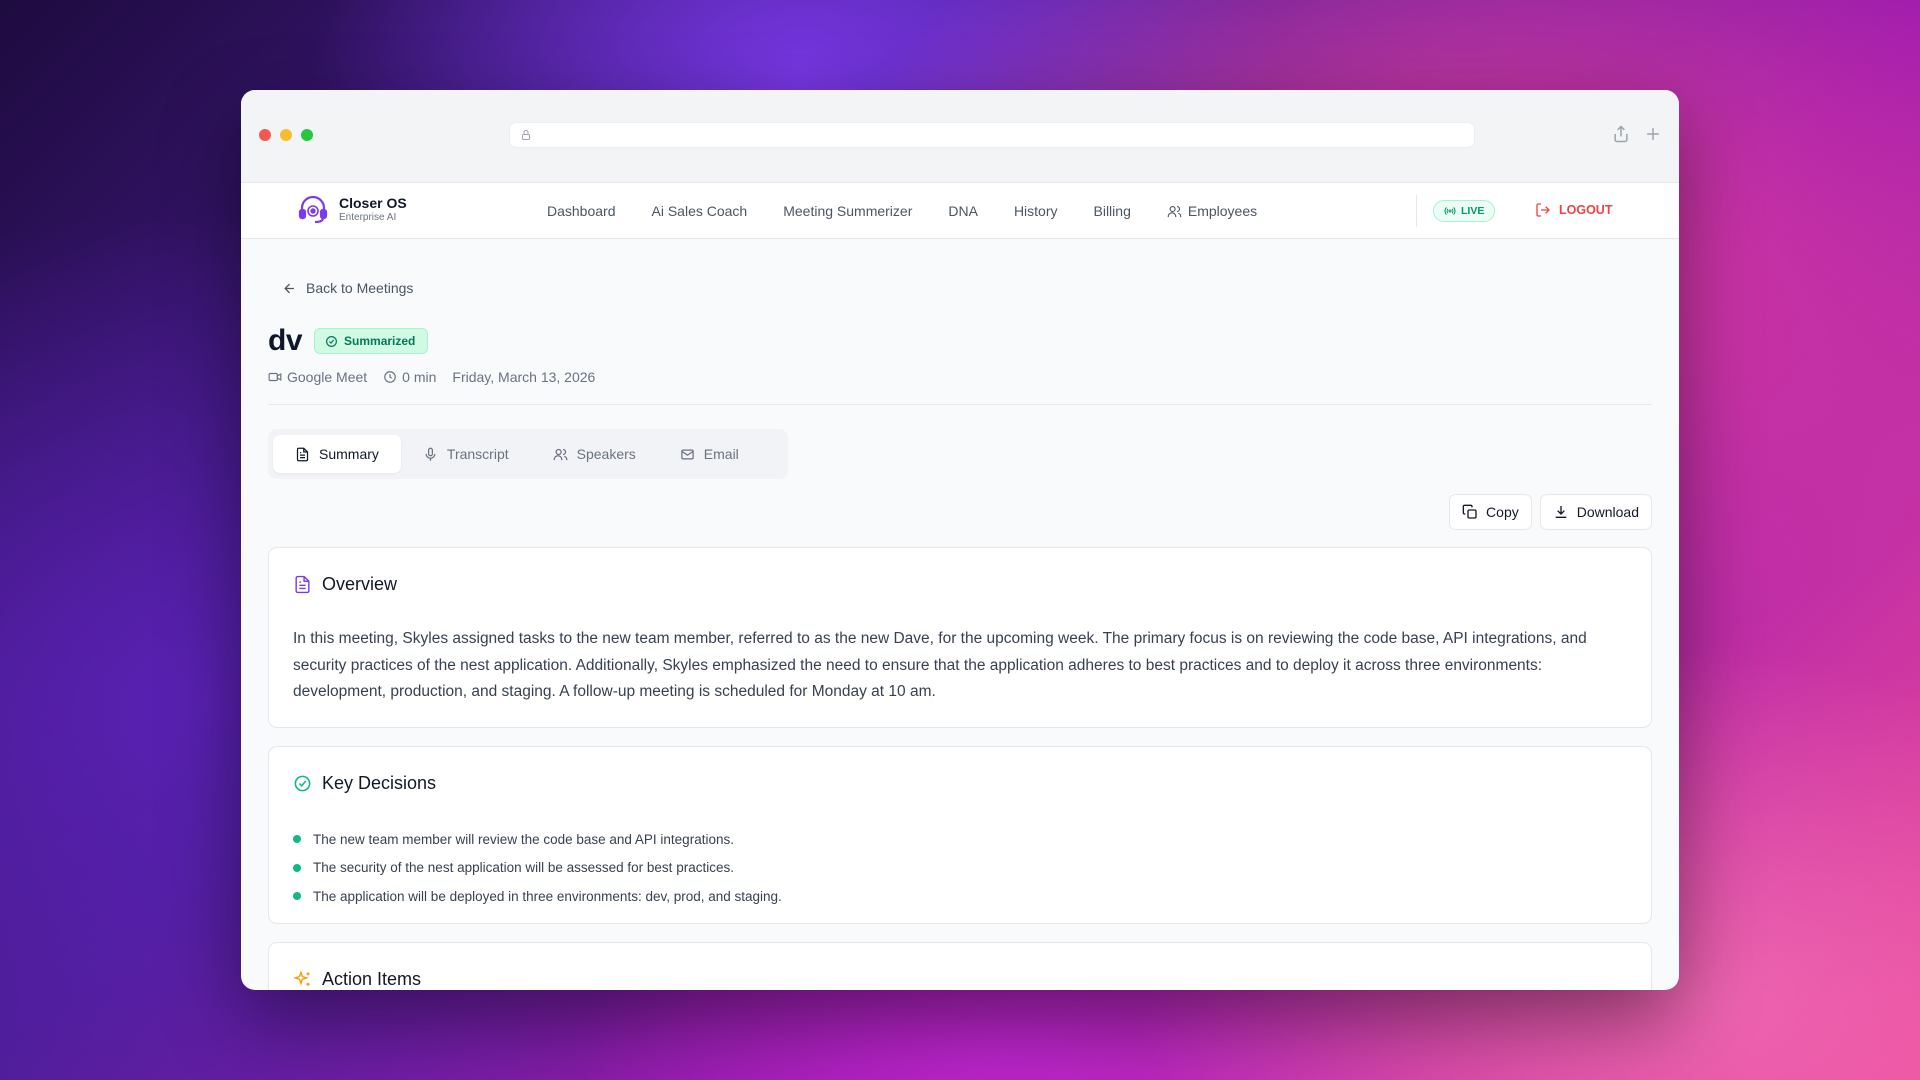 The image size is (1920, 1080). I want to click on detail-tabs: Summary Transcript Speakers Email, so click(528, 454).